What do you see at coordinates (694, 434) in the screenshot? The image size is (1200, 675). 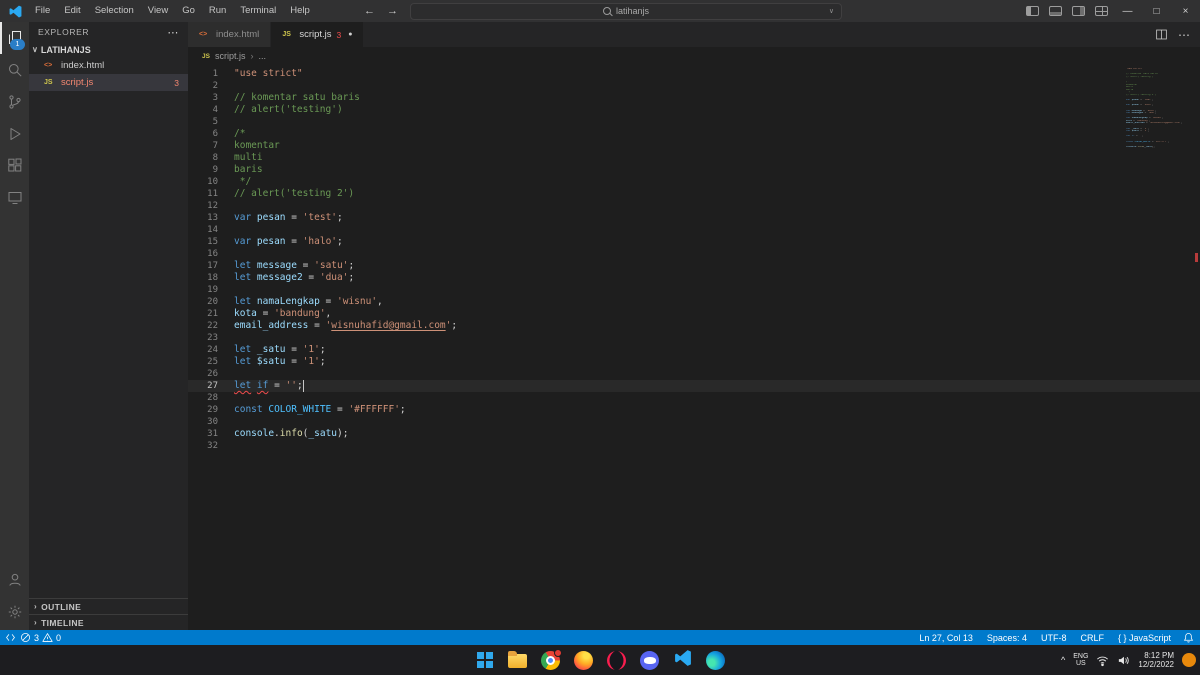 I see `code-line: 31 console.info(_satu);` at bounding box center [694, 434].